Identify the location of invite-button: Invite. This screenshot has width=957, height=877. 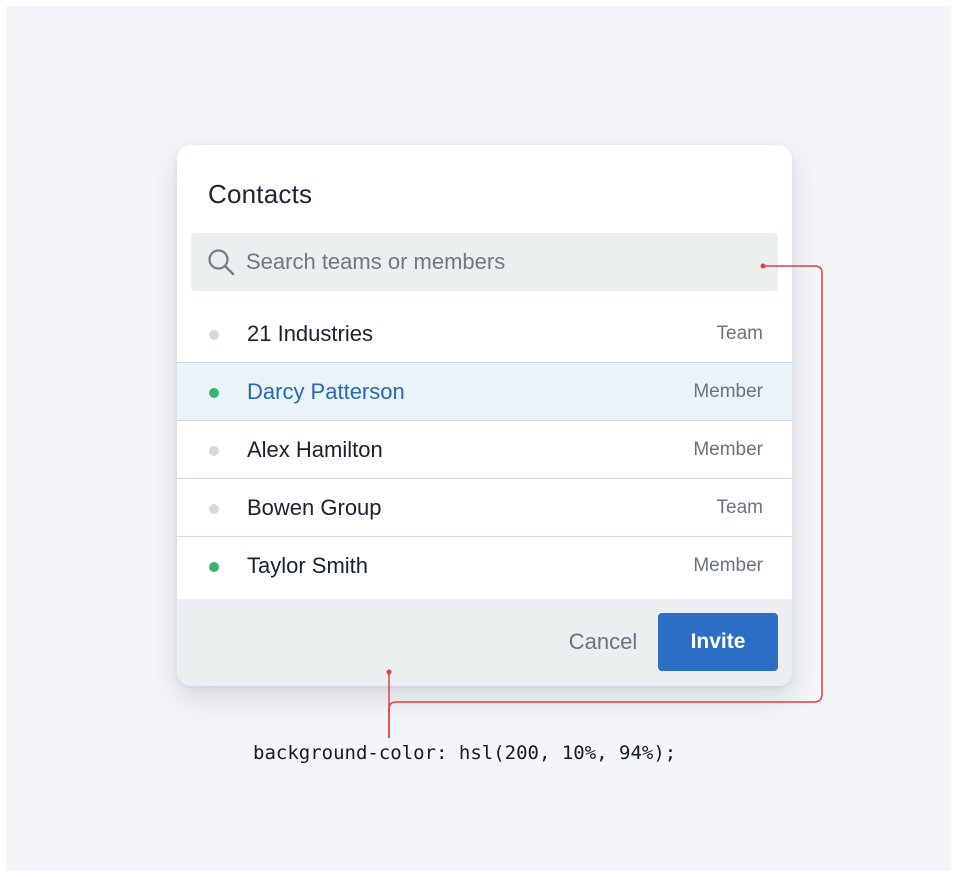
(718, 642).